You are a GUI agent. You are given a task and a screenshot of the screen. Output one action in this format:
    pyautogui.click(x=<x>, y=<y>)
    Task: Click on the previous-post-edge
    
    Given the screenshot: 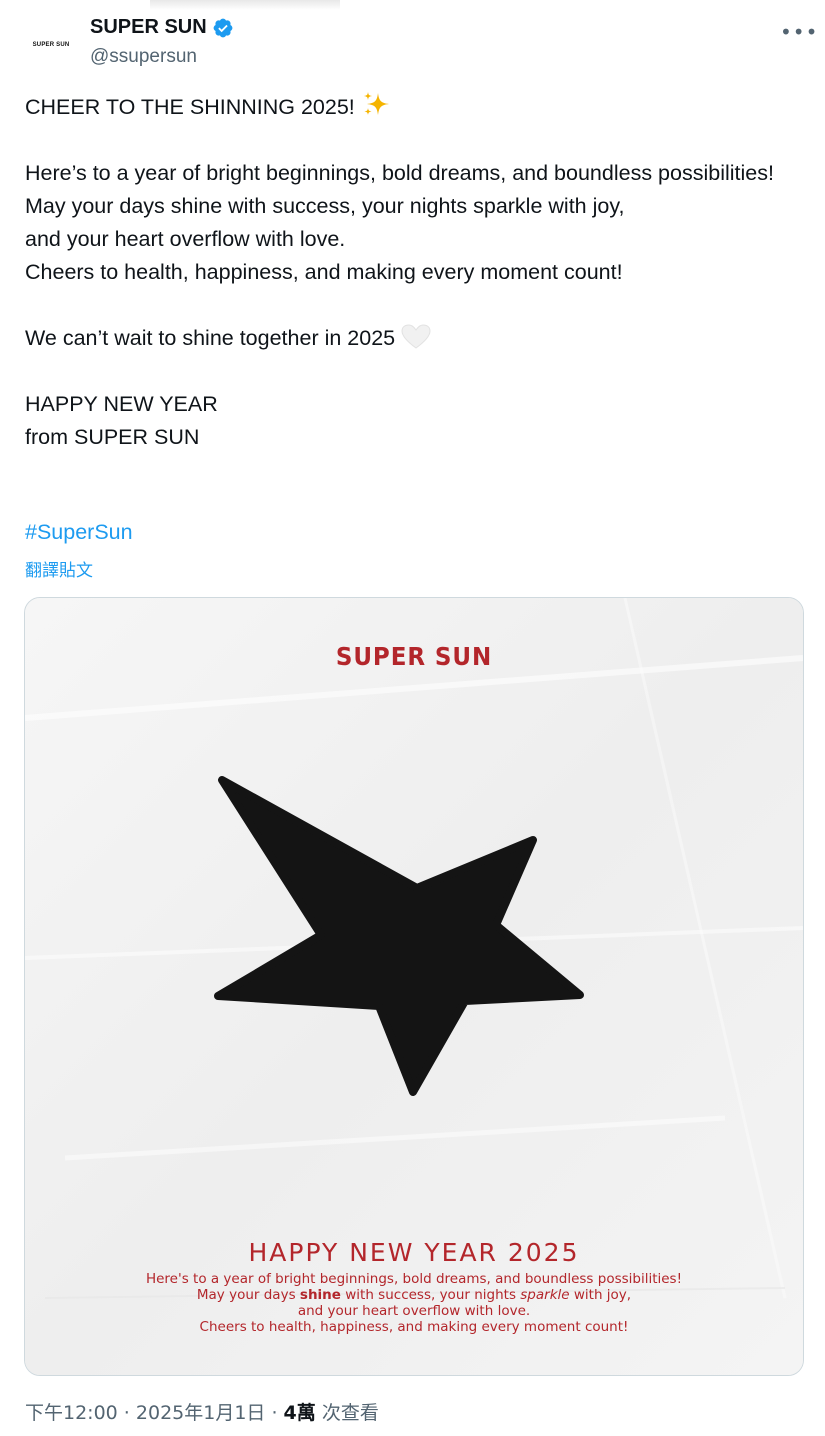 What is the action you would take?
    pyautogui.click(x=245, y=5)
    